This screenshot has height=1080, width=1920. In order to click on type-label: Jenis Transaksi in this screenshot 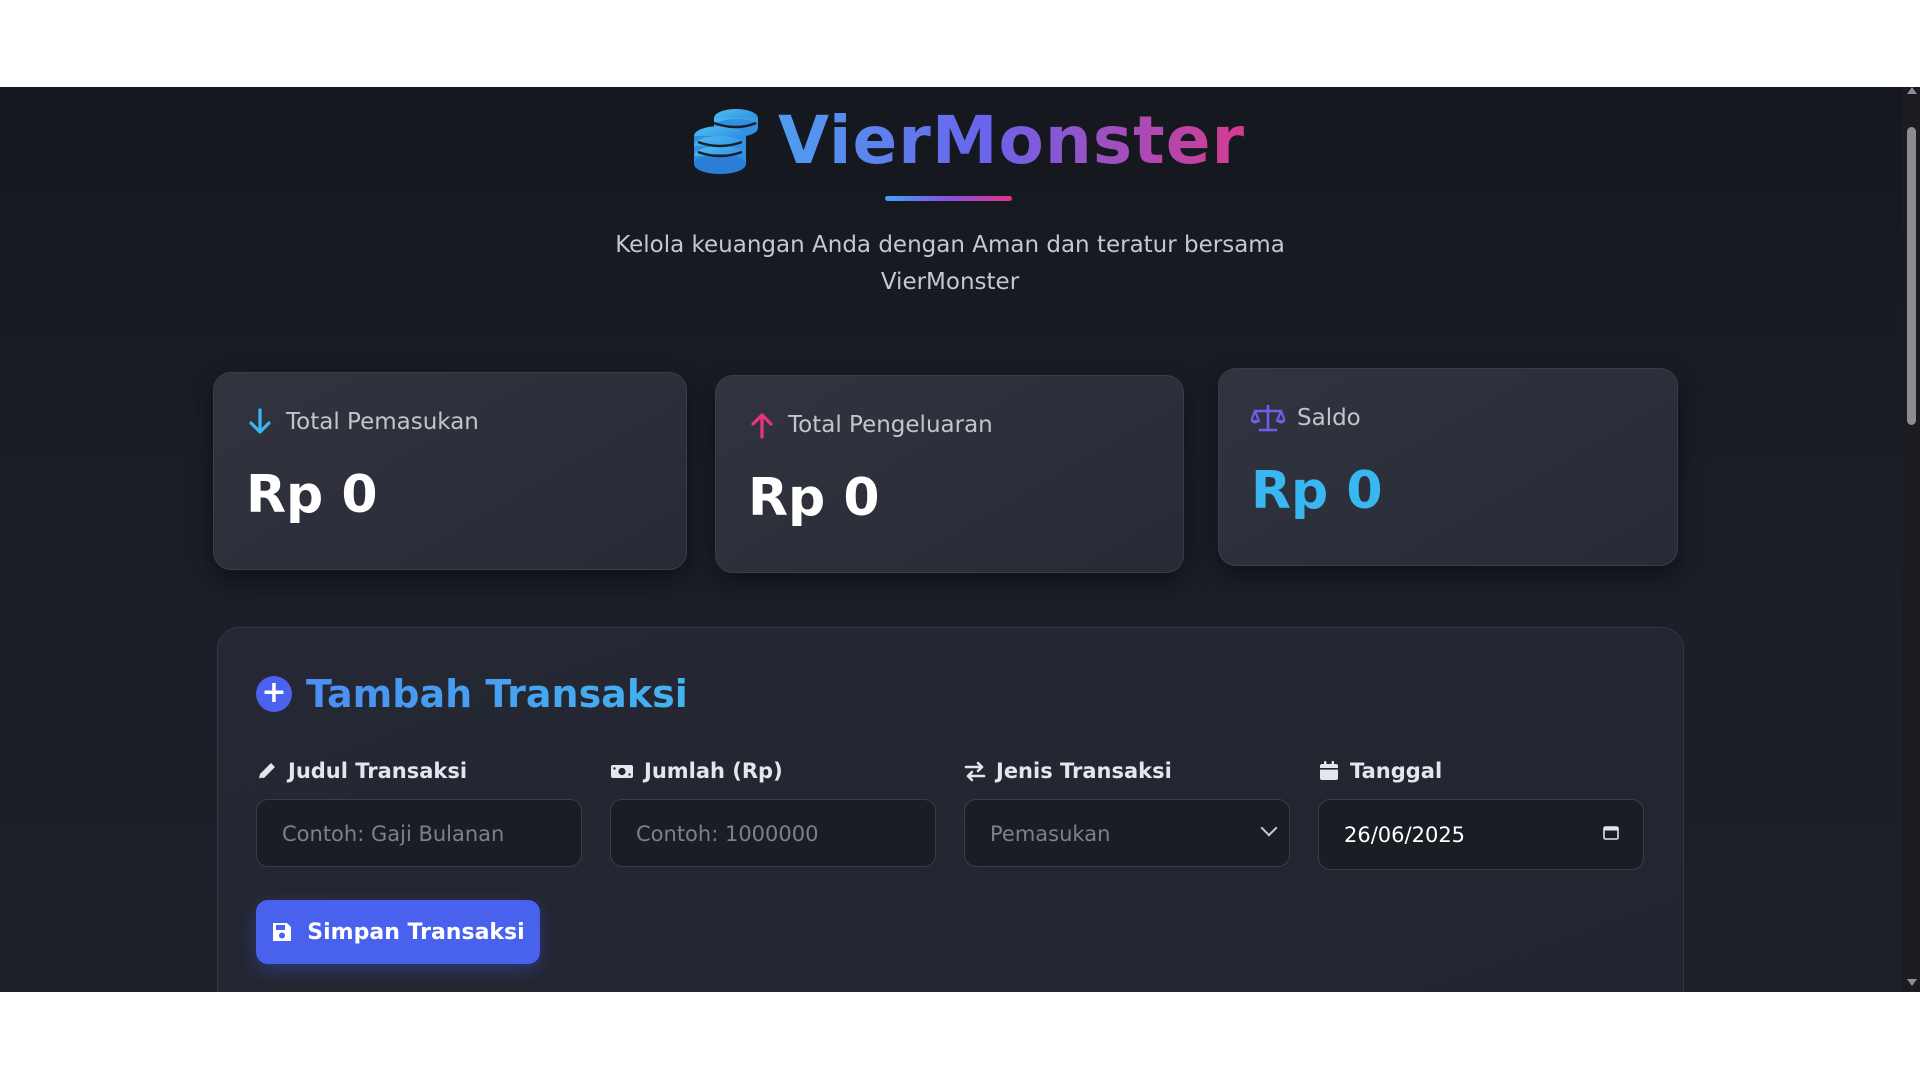, I will do `click(1084, 771)`.